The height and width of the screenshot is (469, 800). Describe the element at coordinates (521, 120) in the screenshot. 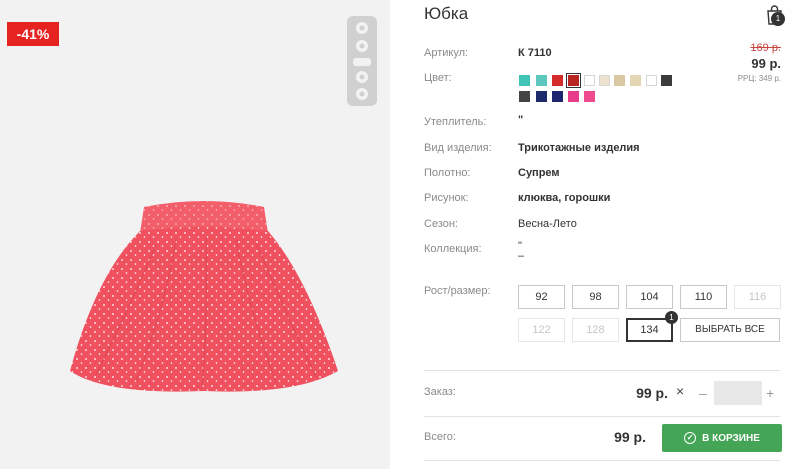

I see `insulation-value: "` at that location.